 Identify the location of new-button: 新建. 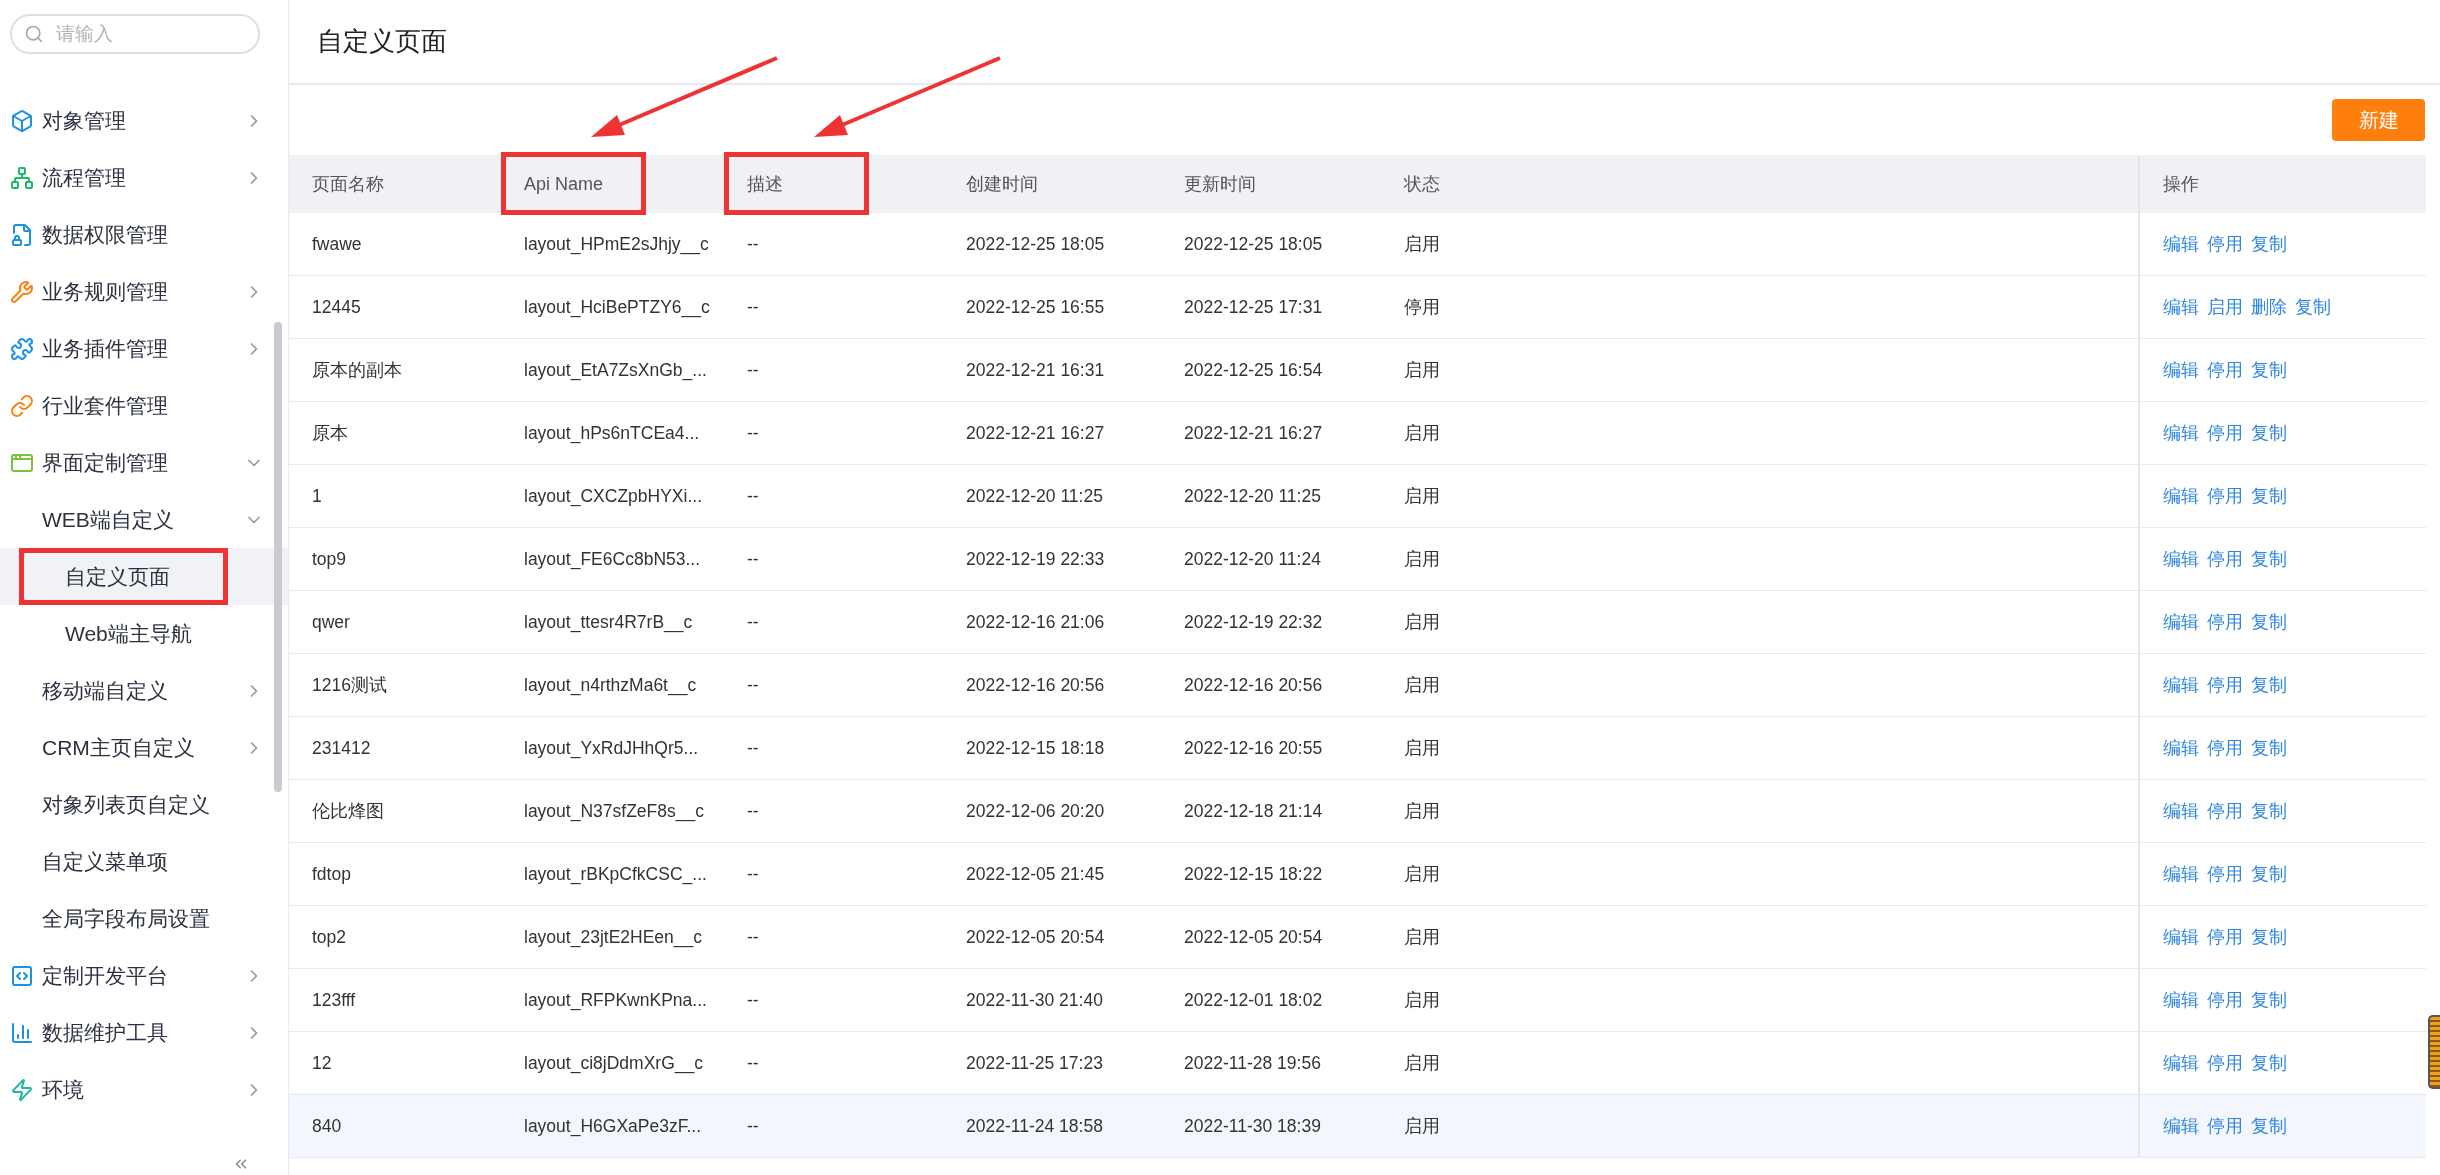
(2378, 120).